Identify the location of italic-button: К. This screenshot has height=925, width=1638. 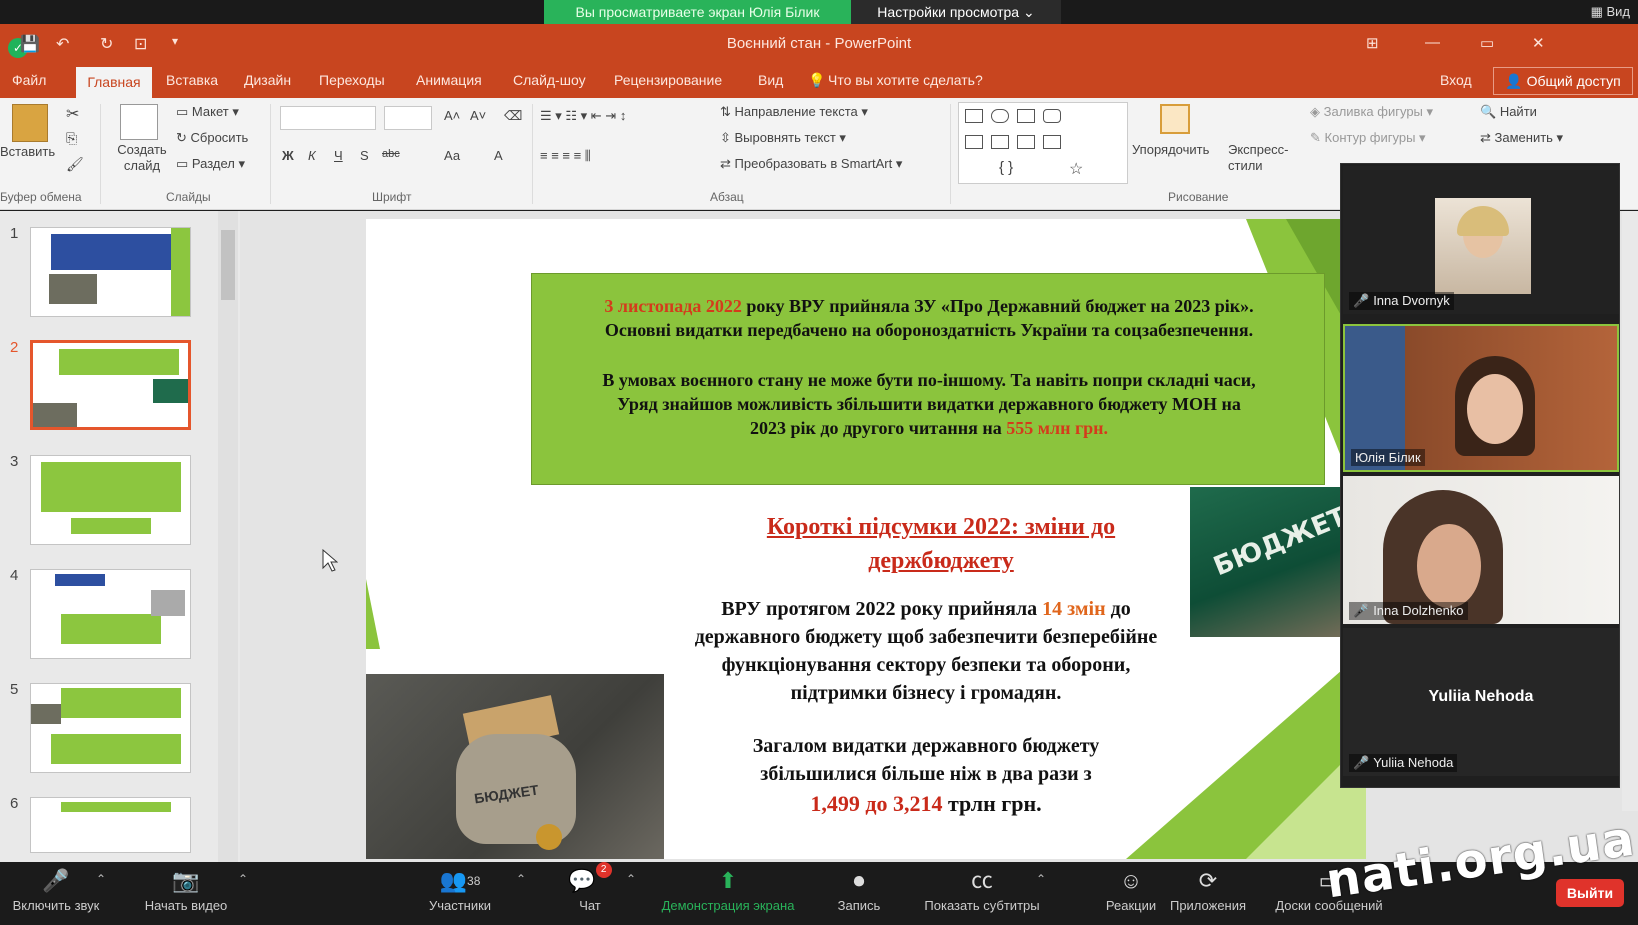
(312, 155).